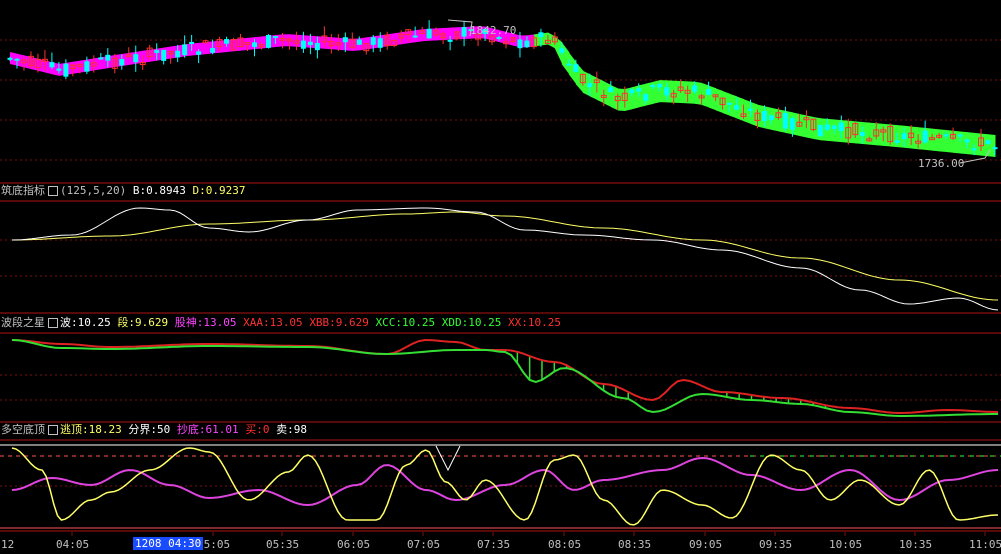 Image resolution: width=1001 pixels, height=554 pixels. What do you see at coordinates (846, 544) in the screenshot?
I see `time-tick: 10:05` at bounding box center [846, 544].